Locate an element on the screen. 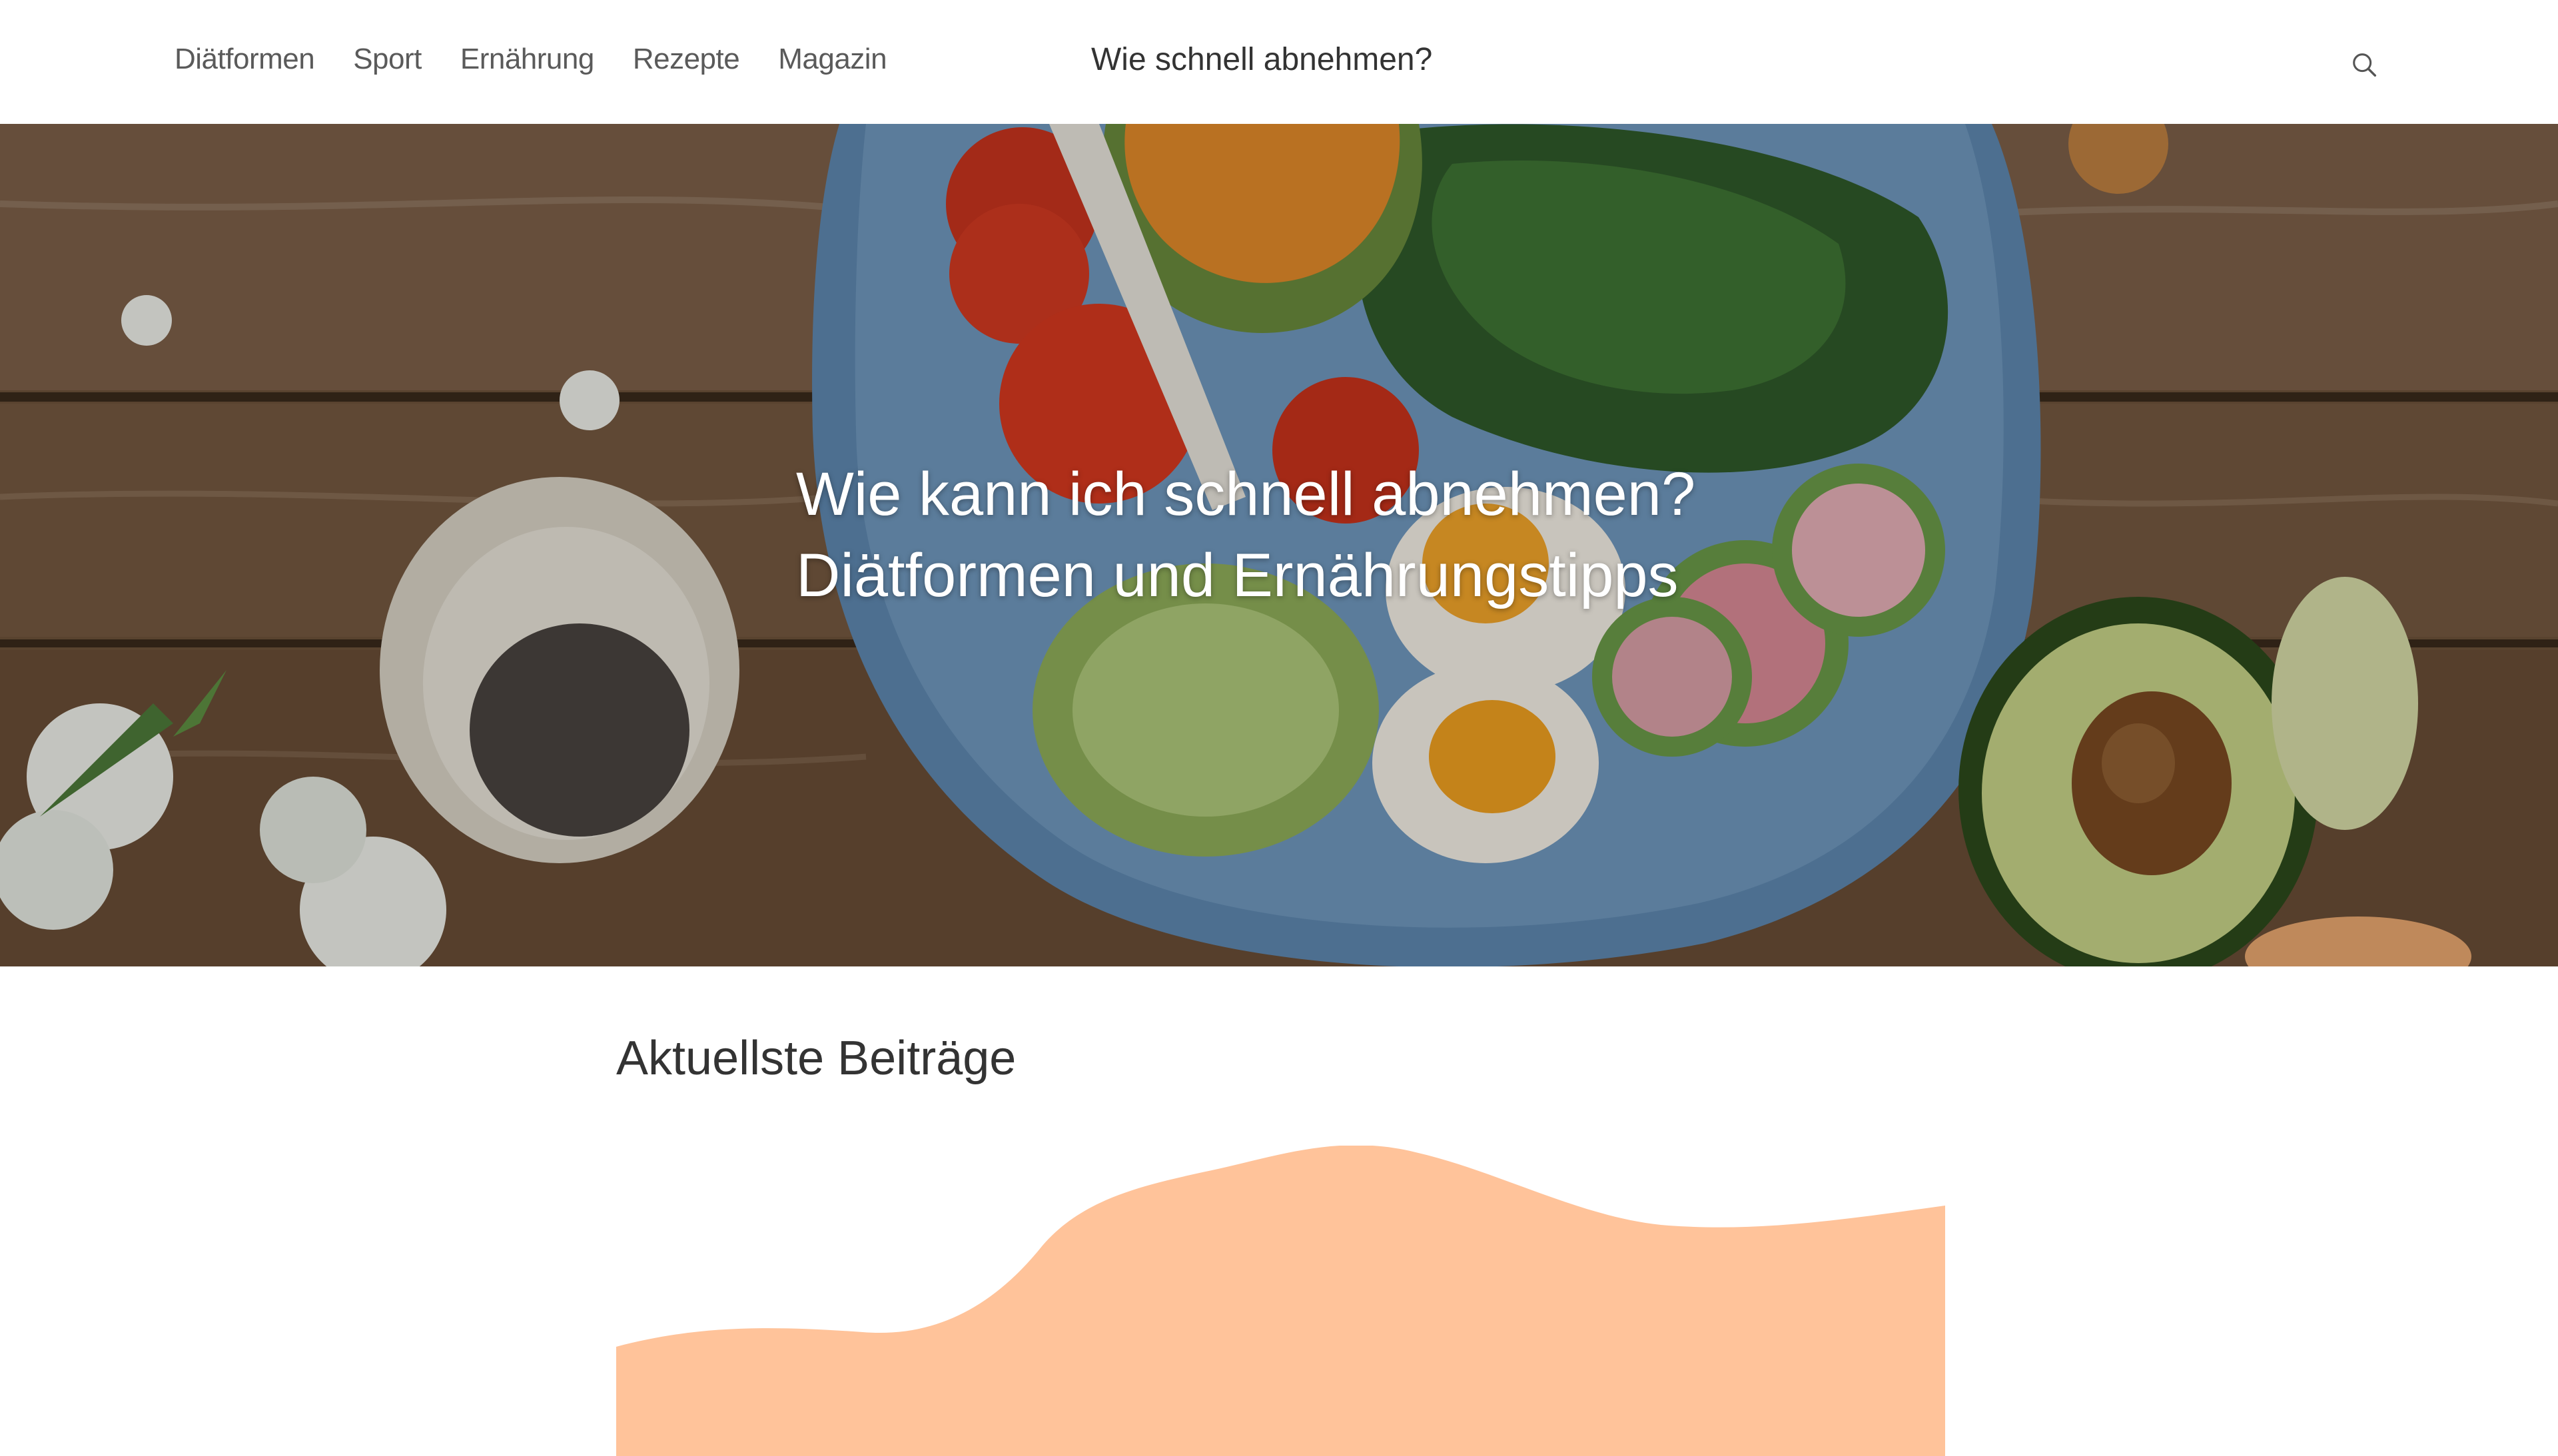 Image resolution: width=2558 pixels, height=1456 pixels. site-title: Wie schnell abnehmen? is located at coordinates (1261, 59).